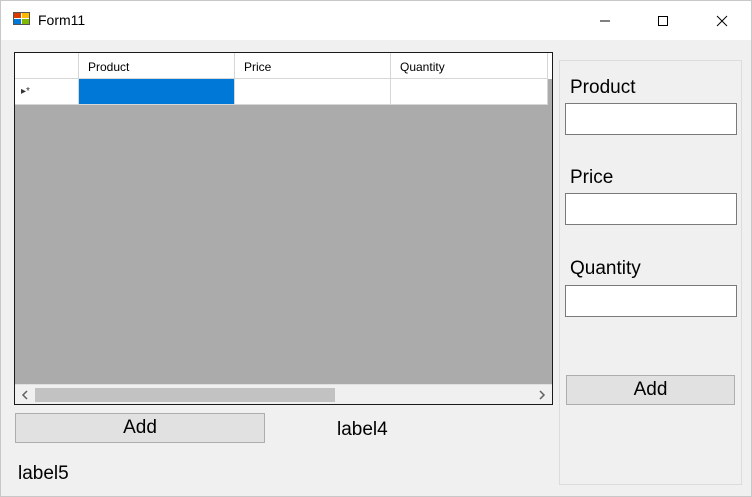 The image size is (752, 497). Describe the element at coordinates (22, 19) in the screenshot. I see `app-icon` at that location.